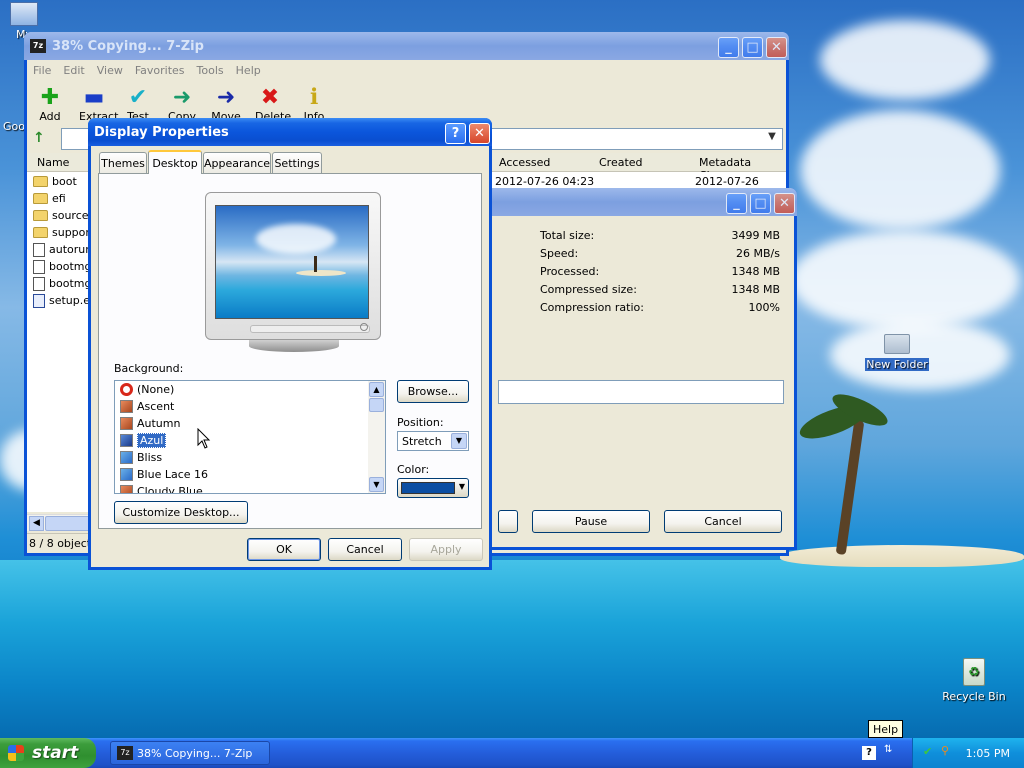 This screenshot has height=768, width=1024. I want to click on recycle-bin-desktop-icon: ♻ Recycle Bin, so click(974, 680).